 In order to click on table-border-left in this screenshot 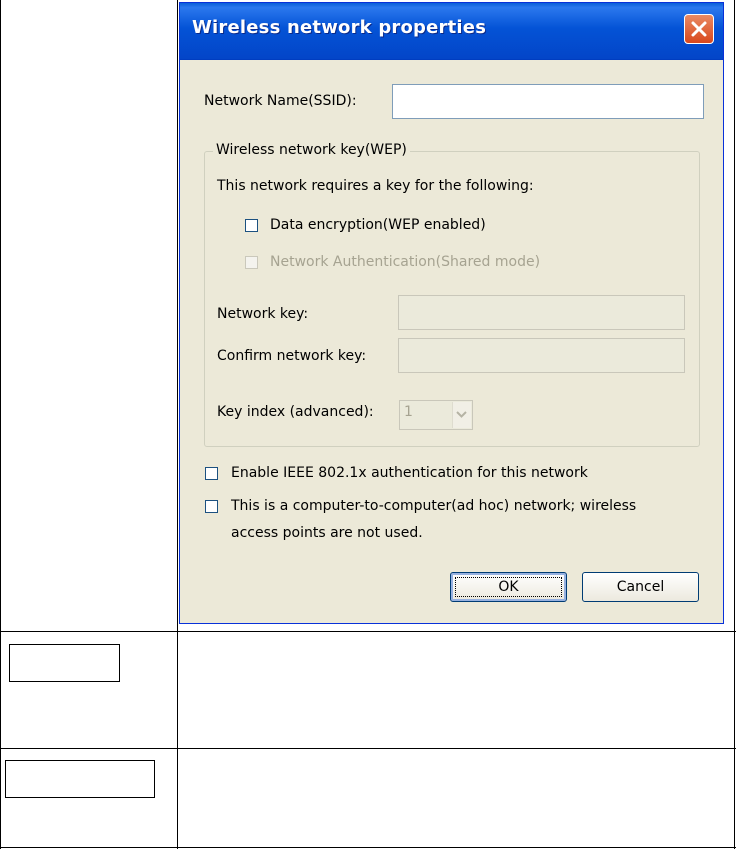, I will do `click(0, 424)`.